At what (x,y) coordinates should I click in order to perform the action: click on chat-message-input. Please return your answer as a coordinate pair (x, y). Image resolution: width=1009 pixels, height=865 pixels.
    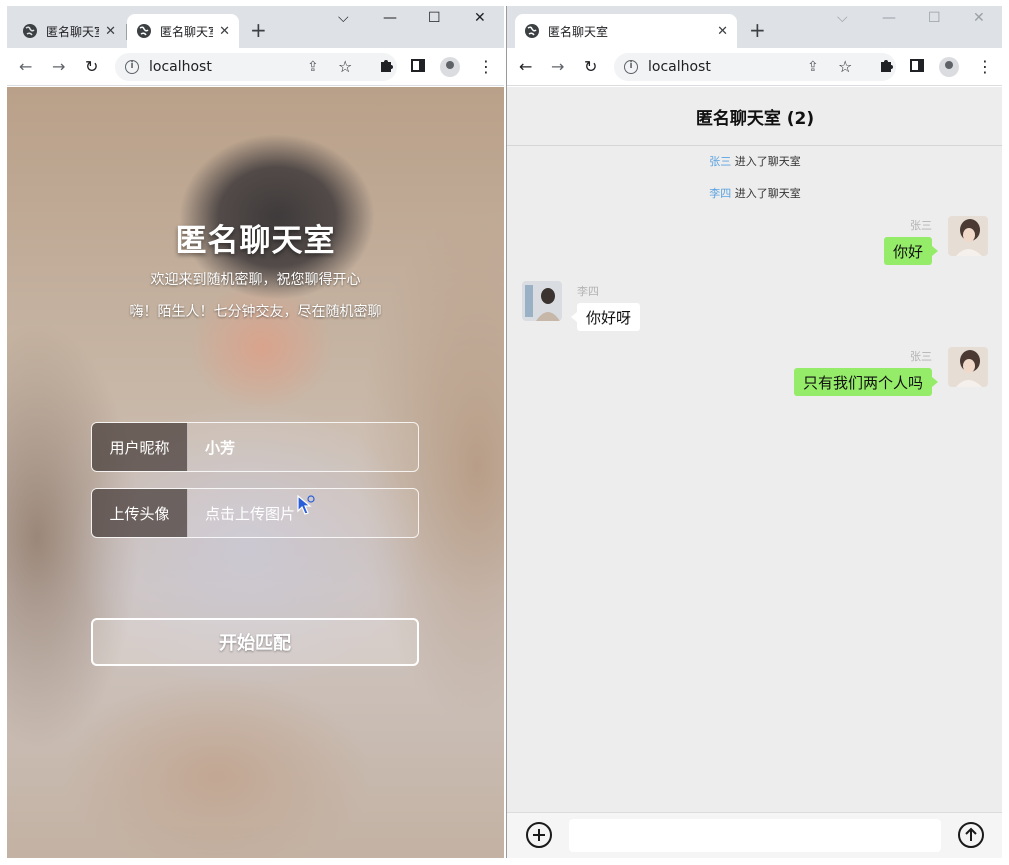
    Looking at the image, I should click on (755, 835).